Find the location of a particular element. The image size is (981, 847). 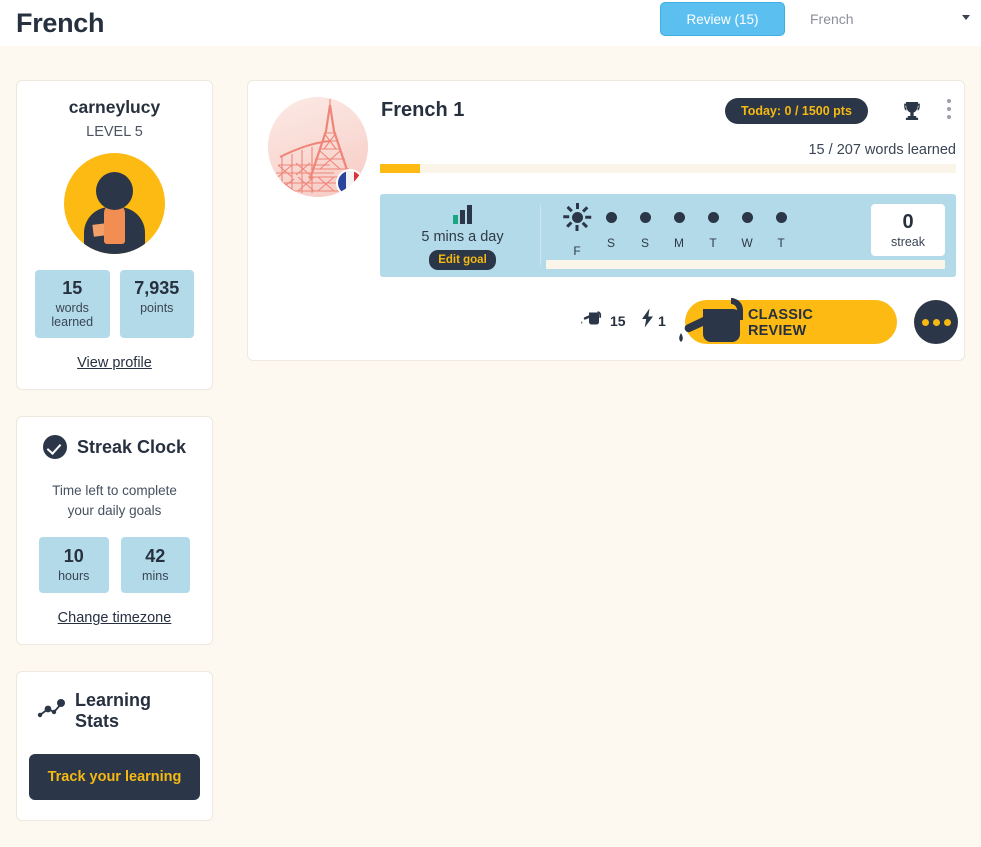

watering-can-icon is located at coordinates (591, 320).